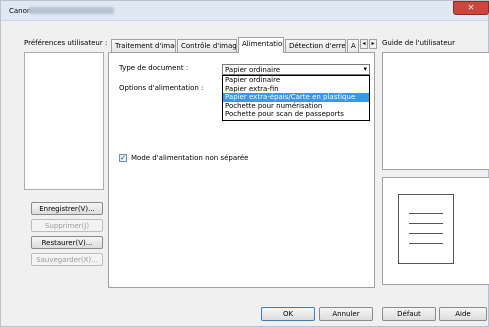  I want to click on document-type-option: Pochette pour numérisation, so click(296, 106).